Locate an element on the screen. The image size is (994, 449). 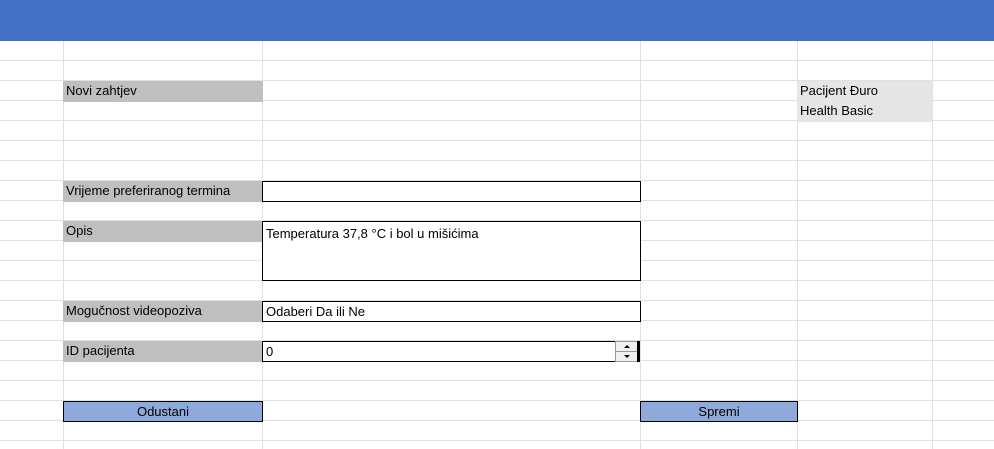
preferred-time-label: Vrijeme preferiranog termina is located at coordinates (163, 191).